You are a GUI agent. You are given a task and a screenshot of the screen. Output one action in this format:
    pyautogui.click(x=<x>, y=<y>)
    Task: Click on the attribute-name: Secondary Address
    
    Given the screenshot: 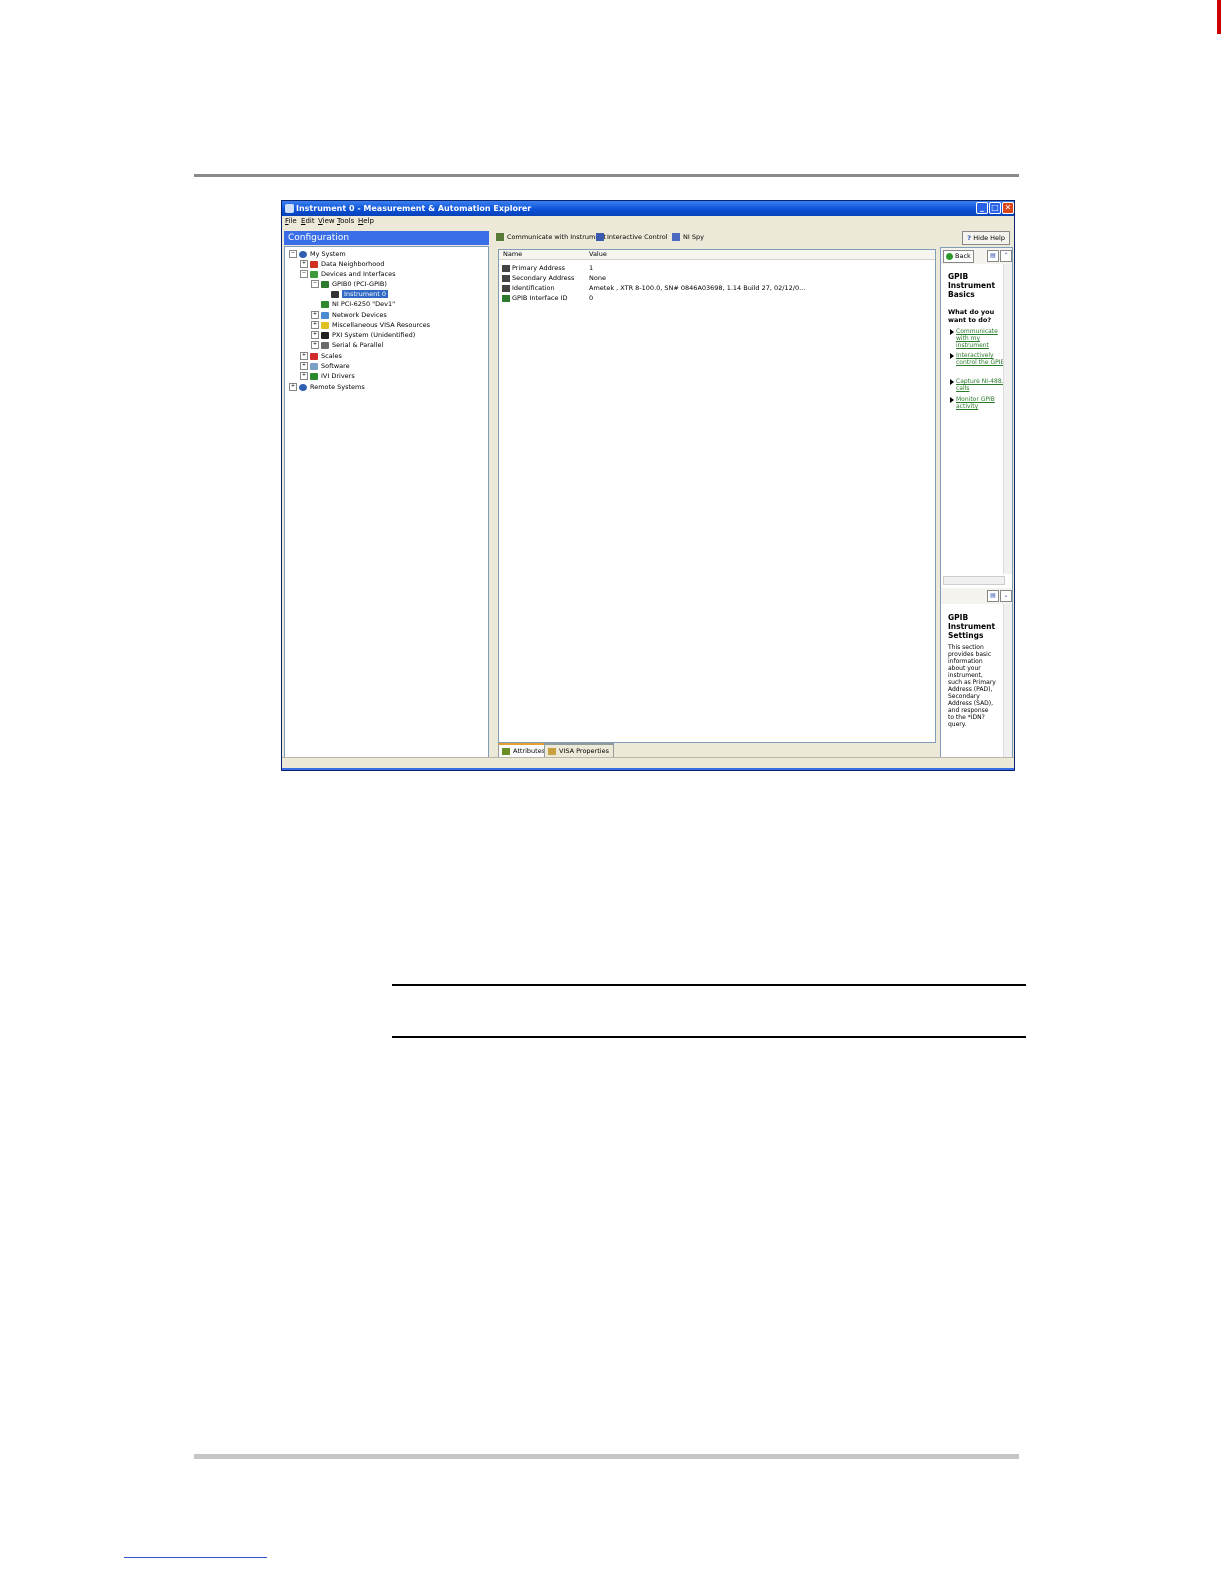 What is the action you would take?
    pyautogui.click(x=543, y=278)
    